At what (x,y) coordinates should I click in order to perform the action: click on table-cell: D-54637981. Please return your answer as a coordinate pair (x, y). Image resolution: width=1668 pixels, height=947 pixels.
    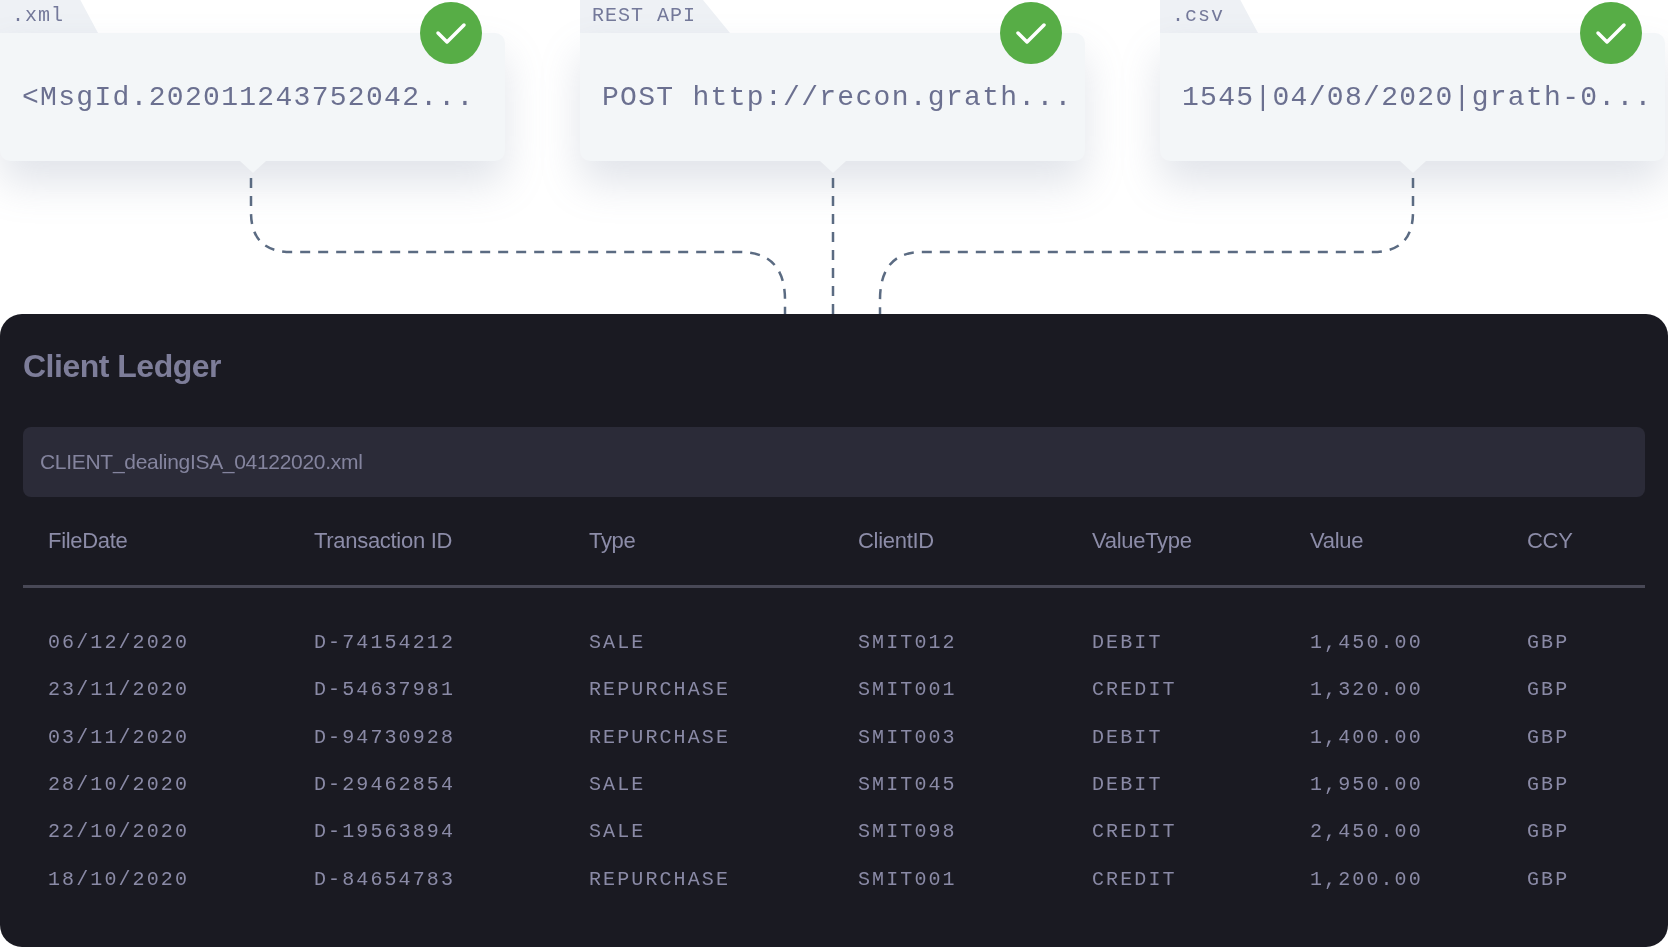
    Looking at the image, I should click on (385, 690).